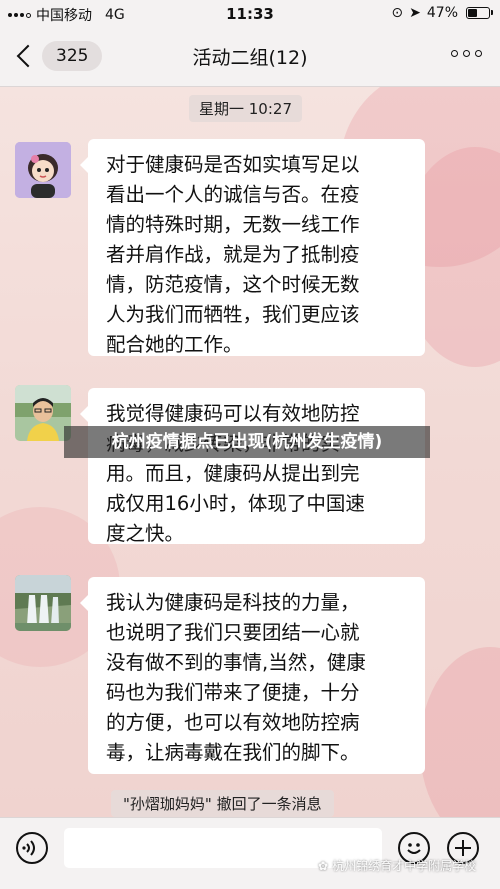 The image size is (500, 889). I want to click on voice-icon, so click(28, 848).